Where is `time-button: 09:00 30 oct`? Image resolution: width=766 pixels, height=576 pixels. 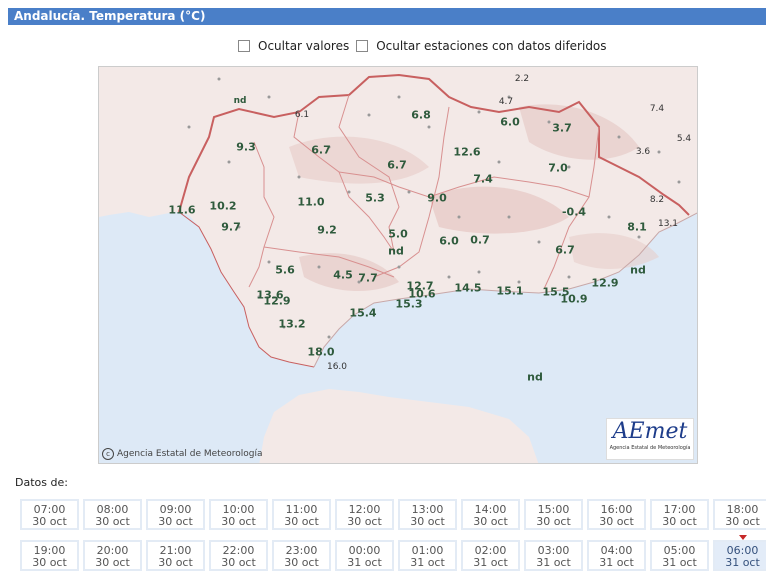
time-button: 09:00 30 oct is located at coordinates (175, 514).